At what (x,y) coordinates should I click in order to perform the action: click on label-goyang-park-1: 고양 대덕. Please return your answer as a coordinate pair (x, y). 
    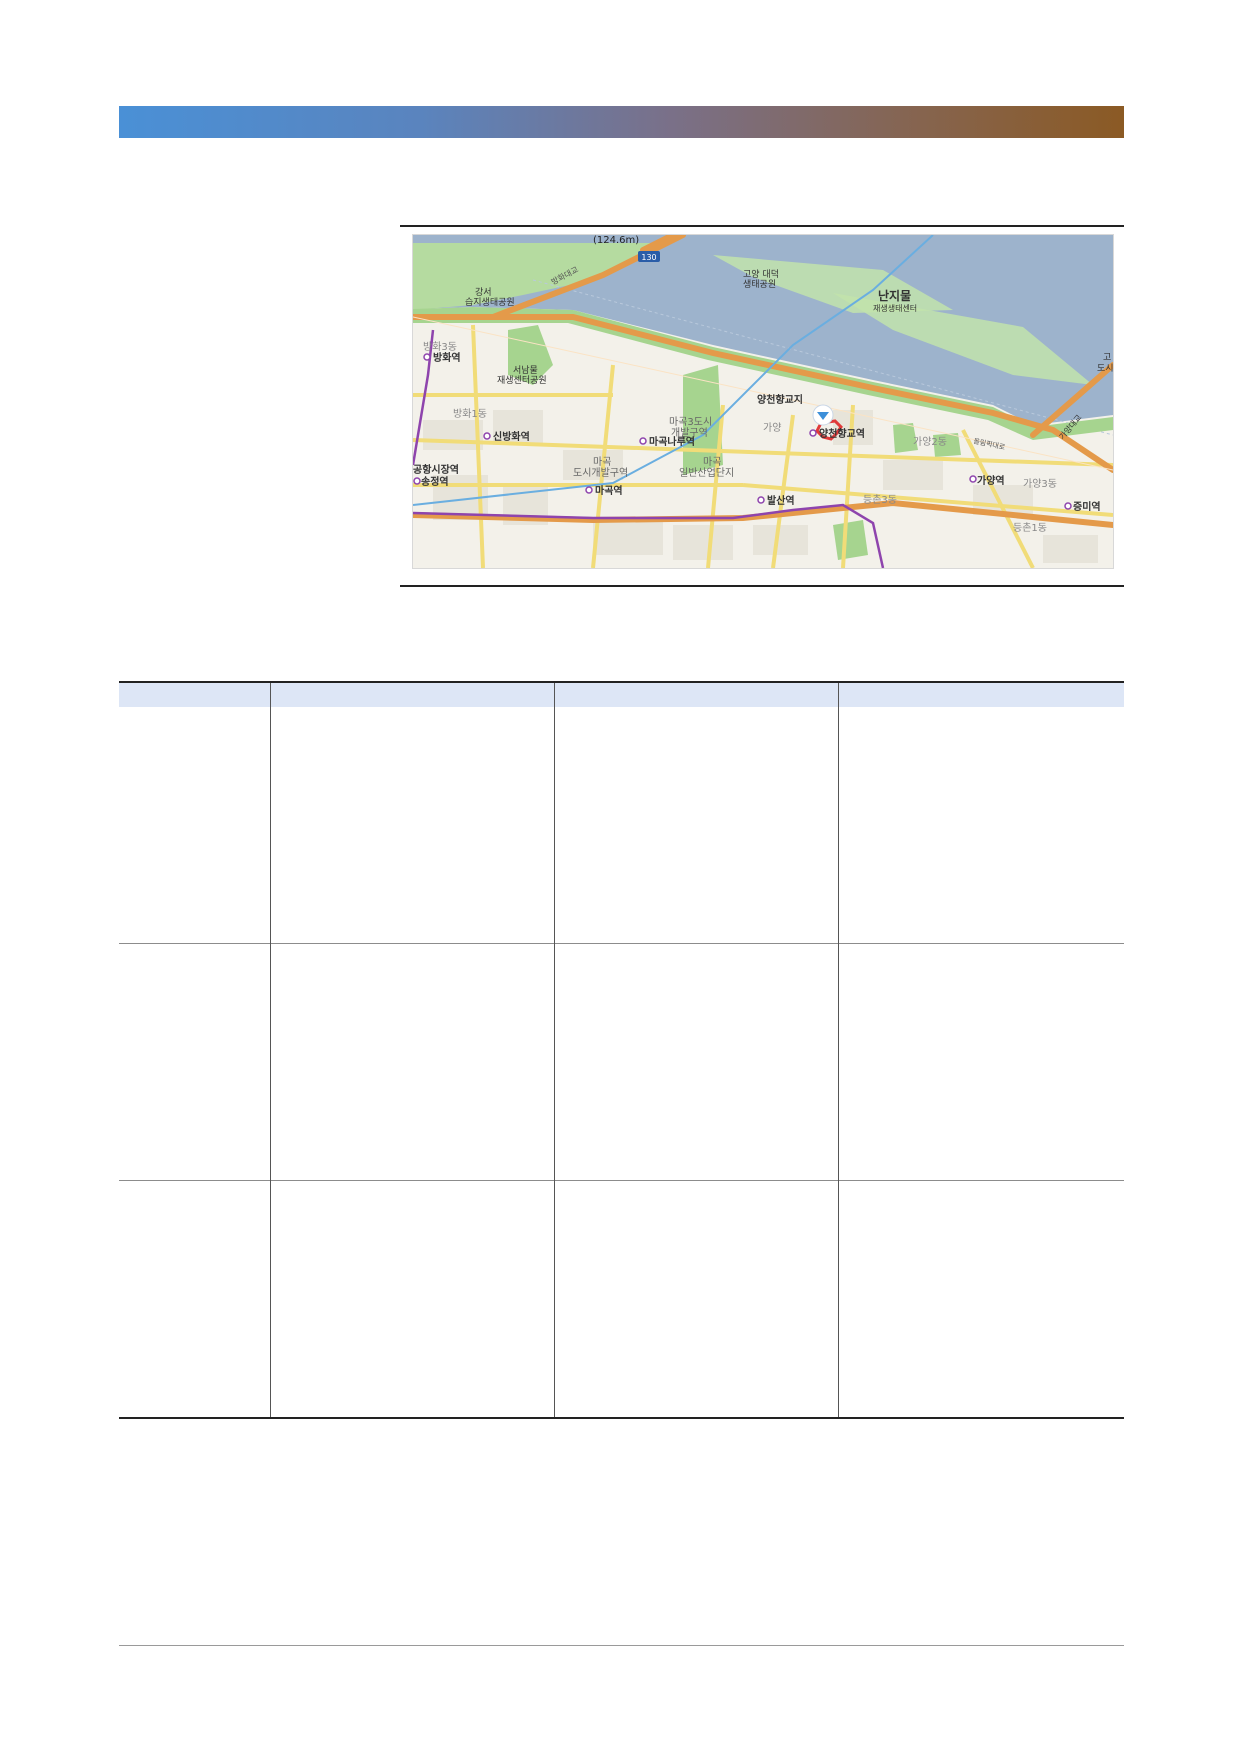
    Looking at the image, I should click on (761, 274).